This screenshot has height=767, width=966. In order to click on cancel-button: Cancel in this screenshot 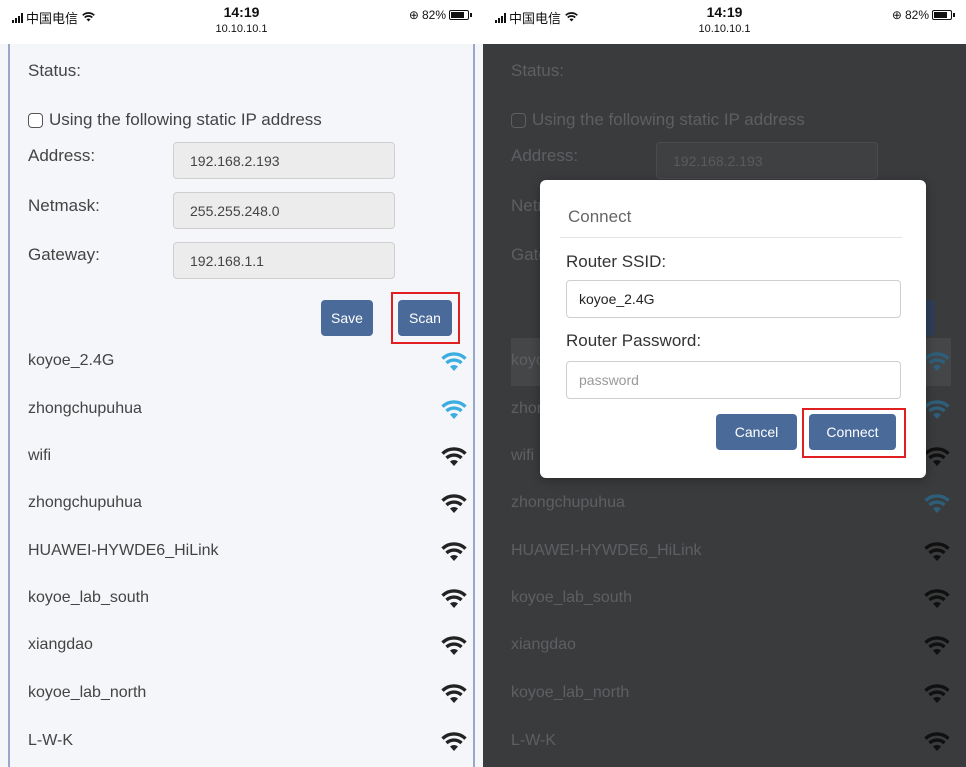, I will do `click(756, 432)`.